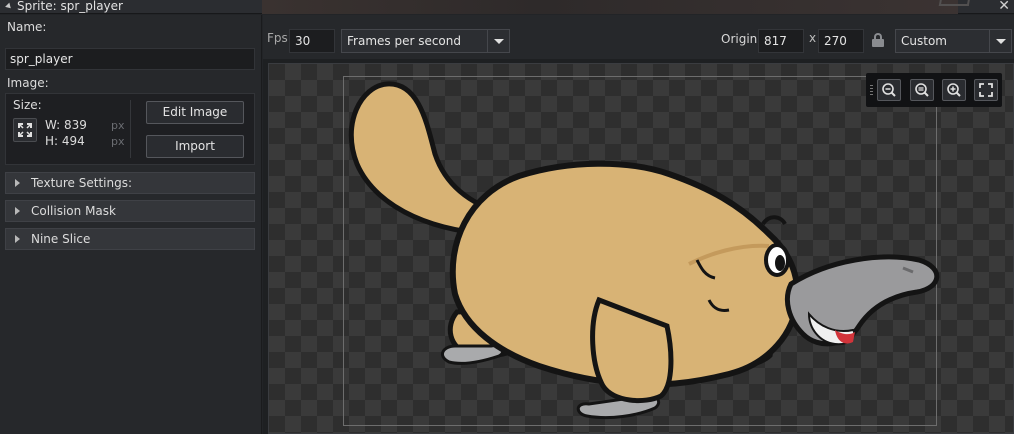 The image size is (1014, 434). Describe the element at coordinates (841, 41) in the screenshot. I see `origin-y-input: 270` at that location.